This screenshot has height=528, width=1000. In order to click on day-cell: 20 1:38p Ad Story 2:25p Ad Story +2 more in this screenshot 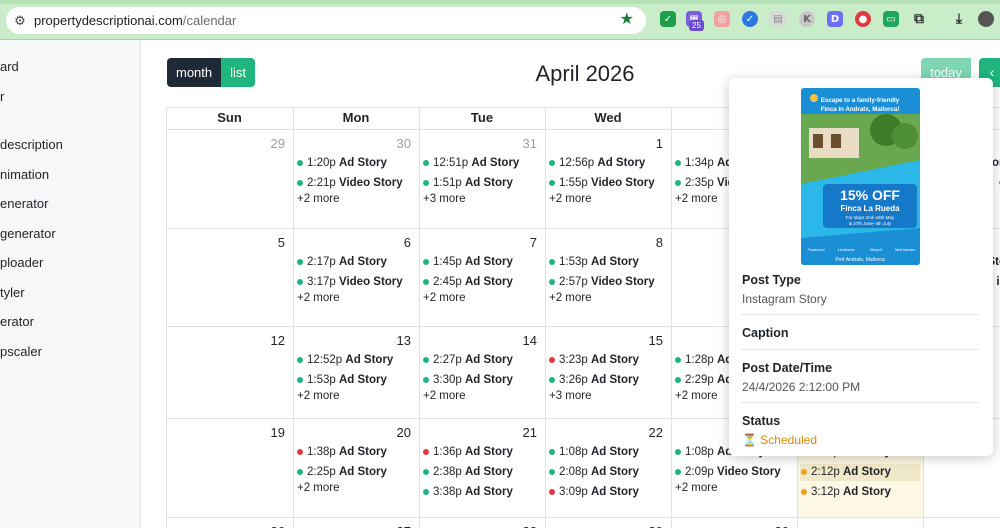, I will do `click(356, 467)`.